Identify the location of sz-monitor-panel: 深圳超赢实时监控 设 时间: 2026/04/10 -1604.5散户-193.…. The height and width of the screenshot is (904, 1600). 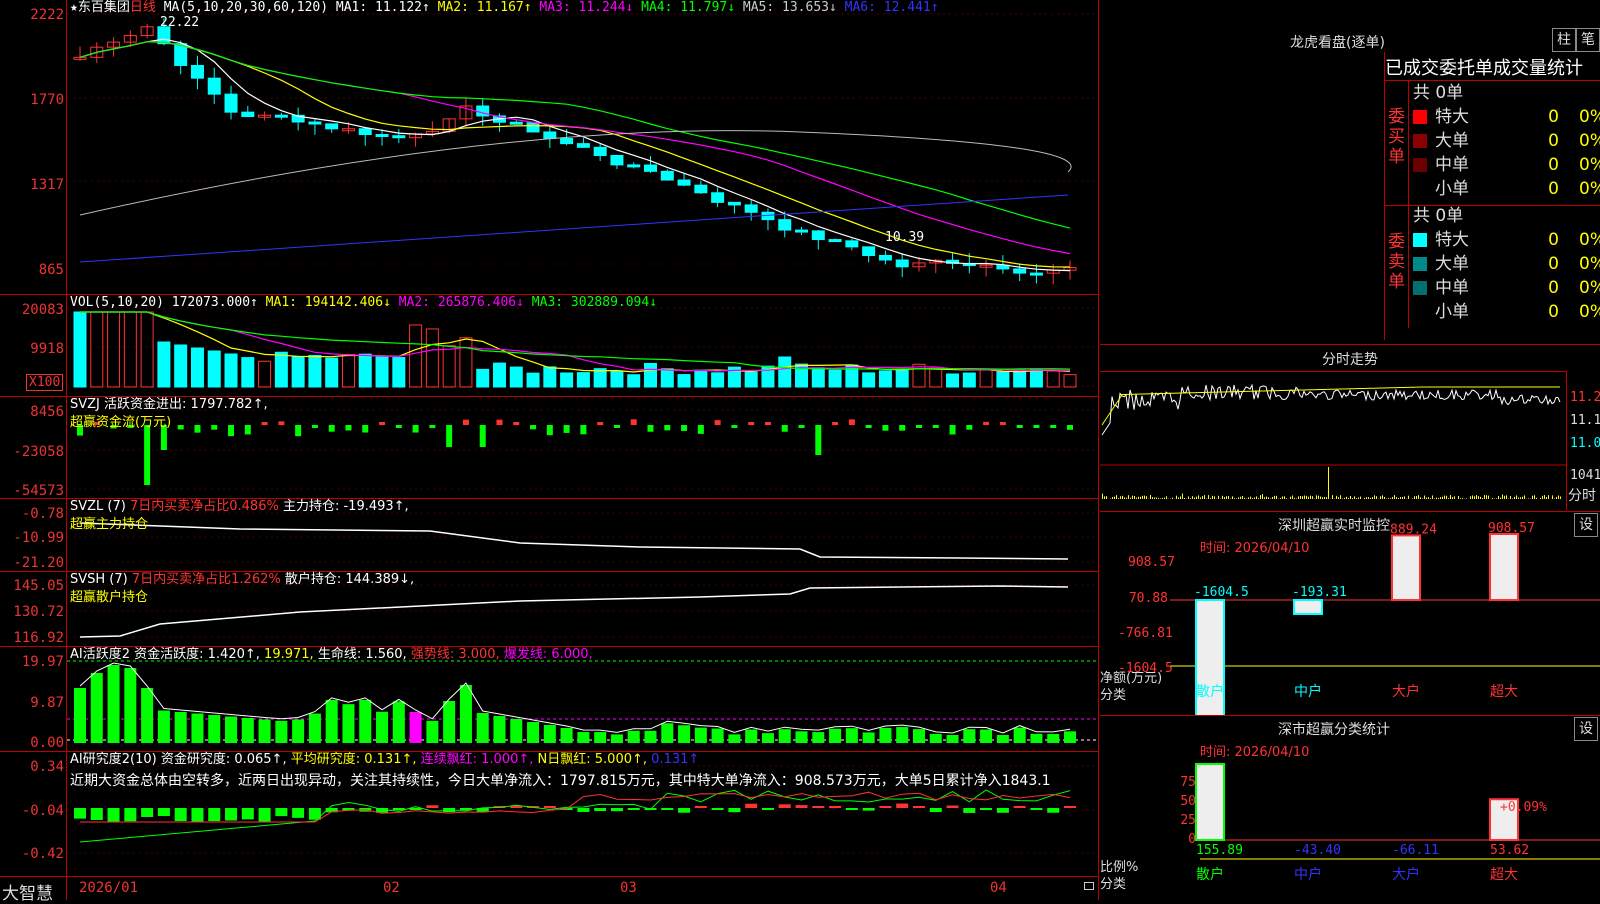
(1350, 614).